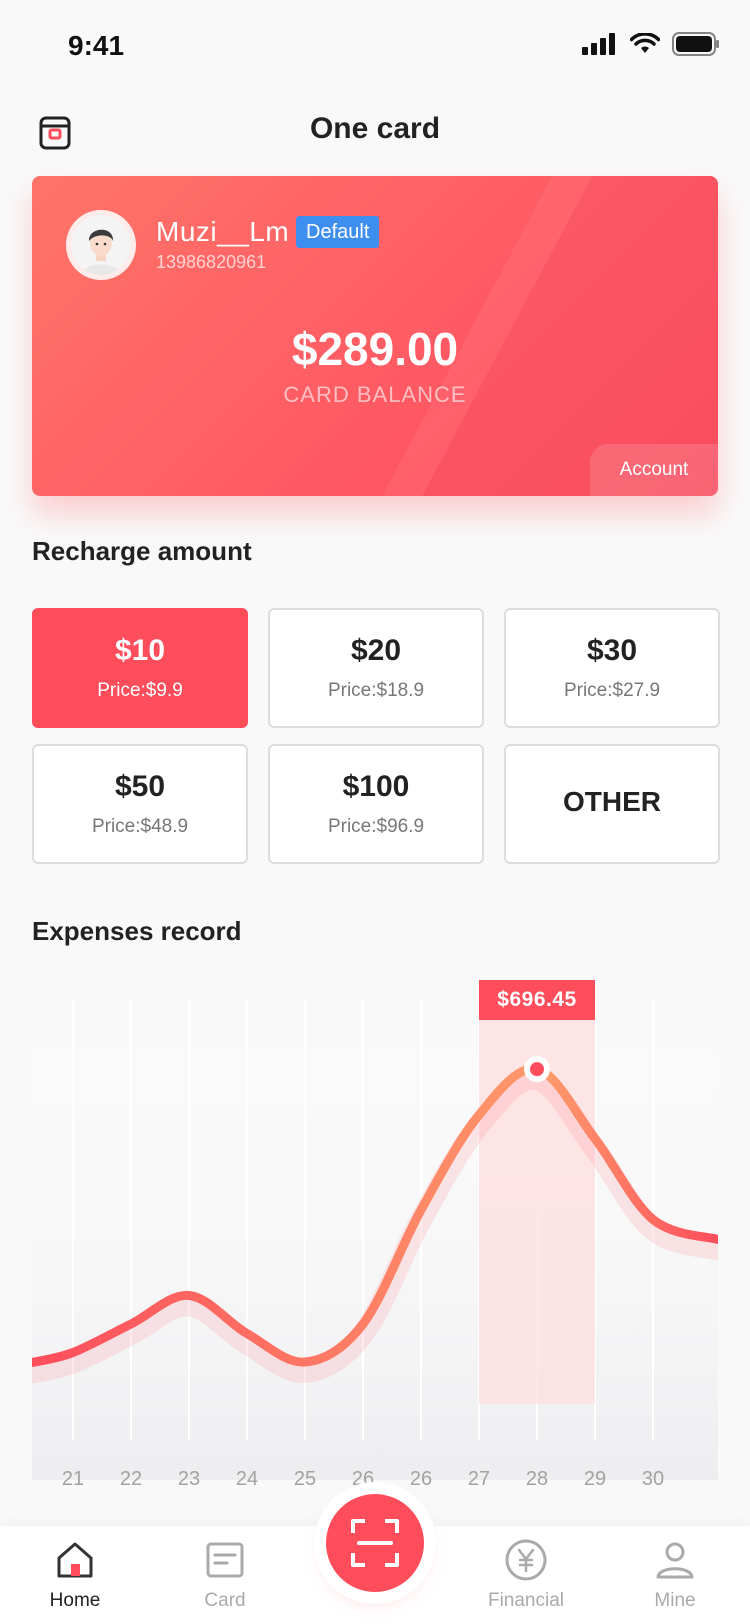  What do you see at coordinates (75, 1560) in the screenshot?
I see `home-icon` at bounding box center [75, 1560].